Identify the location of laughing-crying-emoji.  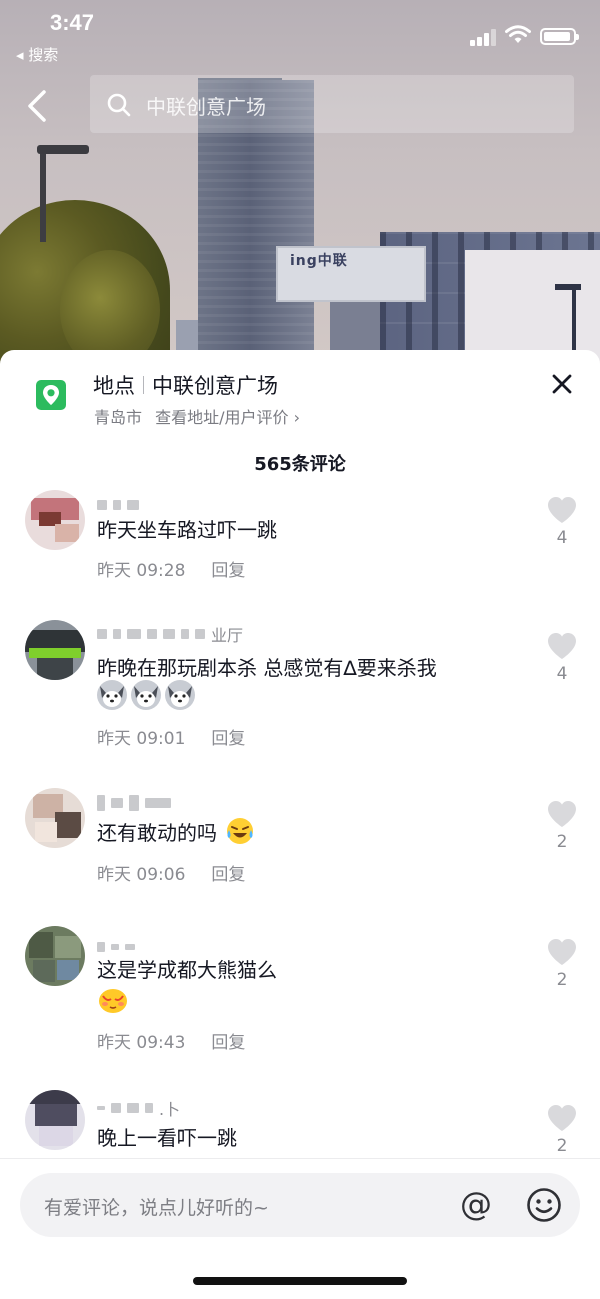
(240, 831).